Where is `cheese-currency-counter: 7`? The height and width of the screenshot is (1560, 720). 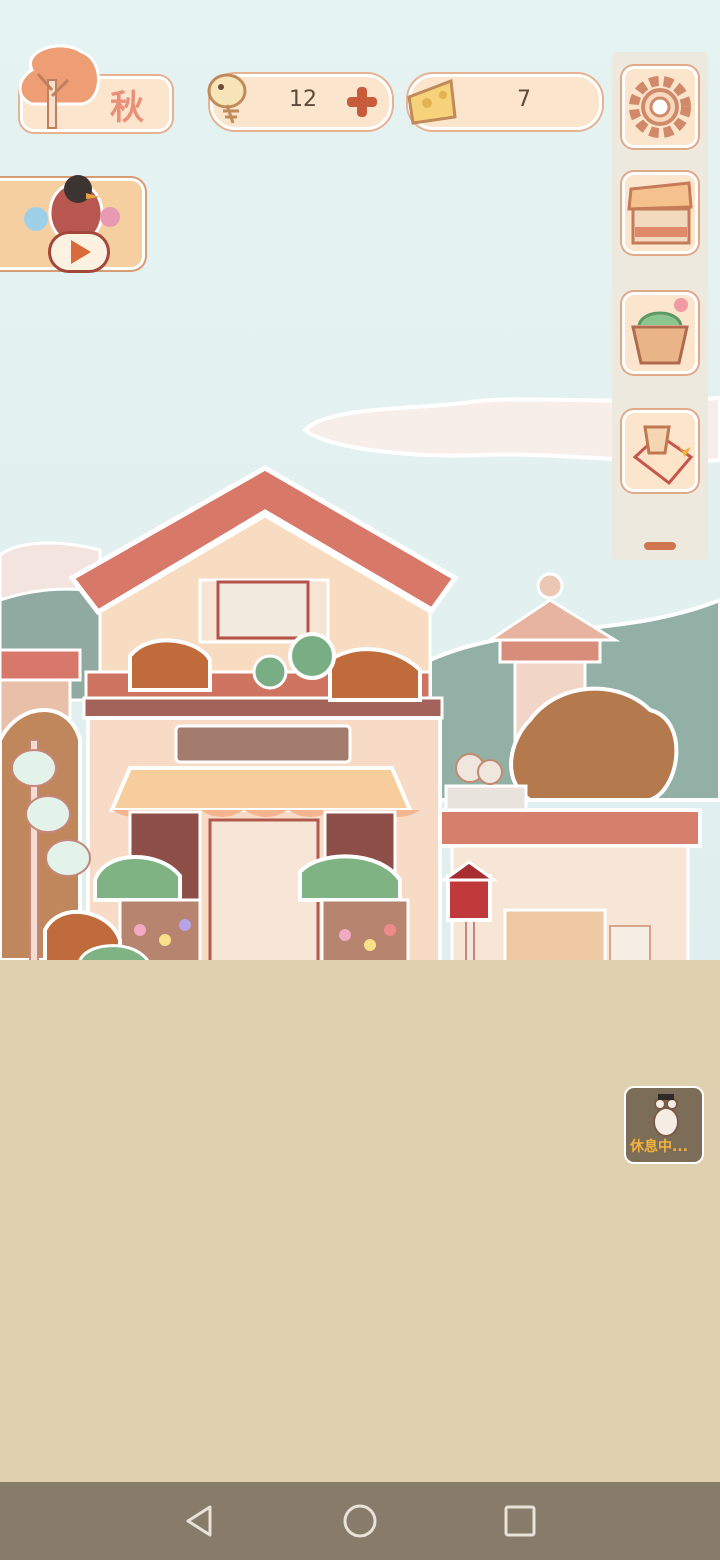
cheese-currency-counter: 7 is located at coordinates (504, 102).